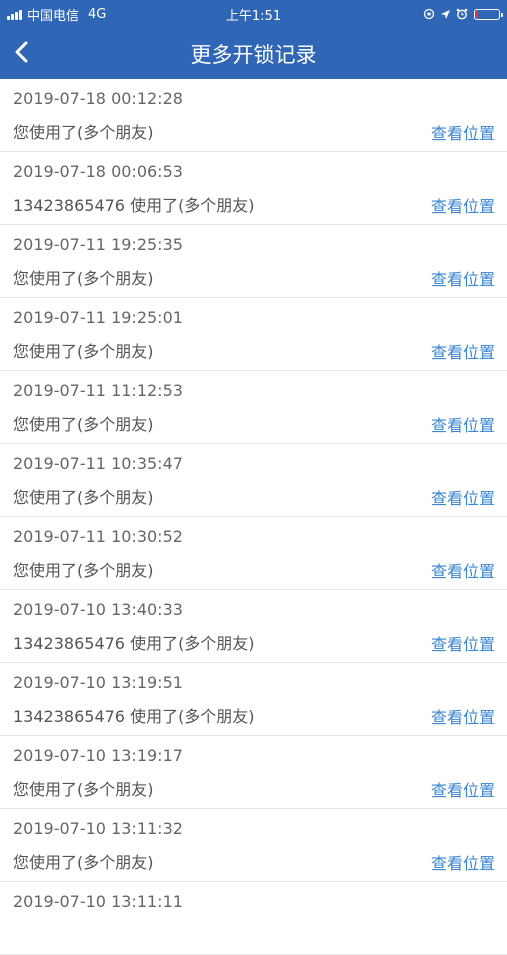 The image size is (507, 955). What do you see at coordinates (98, 828) in the screenshot?
I see `record-time: 2019-07-10 13:11:32` at bounding box center [98, 828].